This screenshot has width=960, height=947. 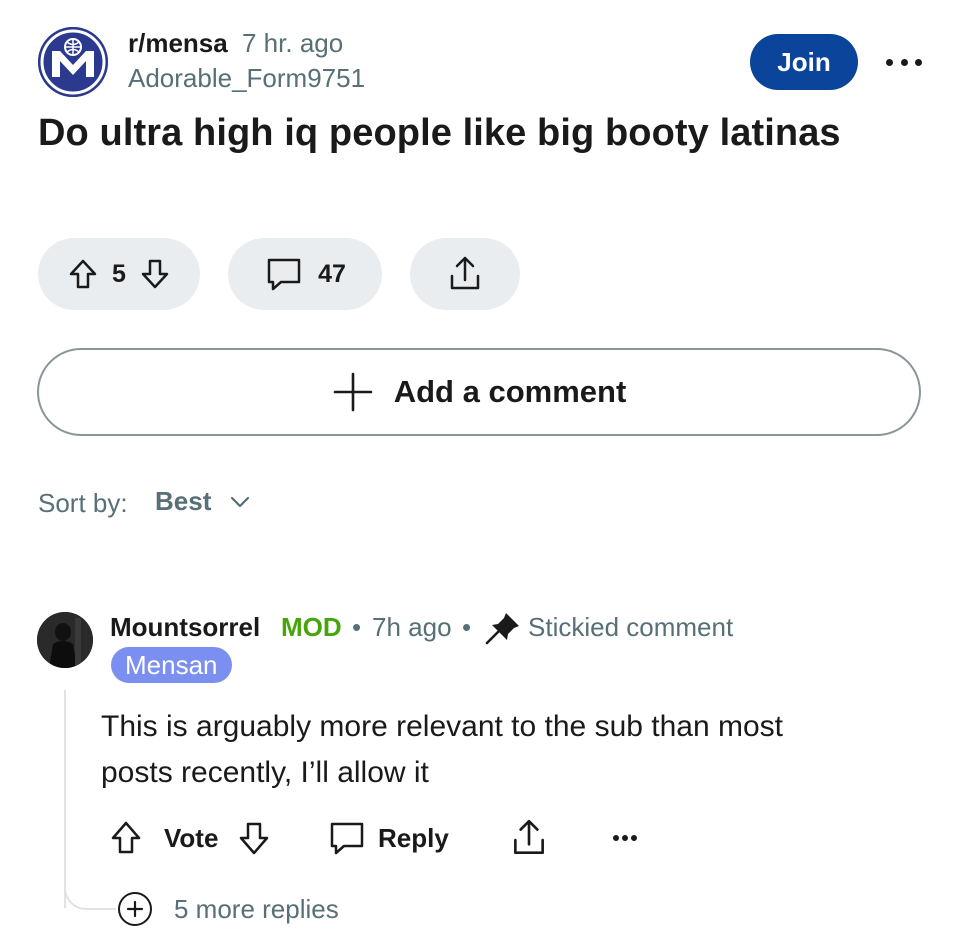 What do you see at coordinates (332, 273) in the screenshot?
I see `comment-count: 47` at bounding box center [332, 273].